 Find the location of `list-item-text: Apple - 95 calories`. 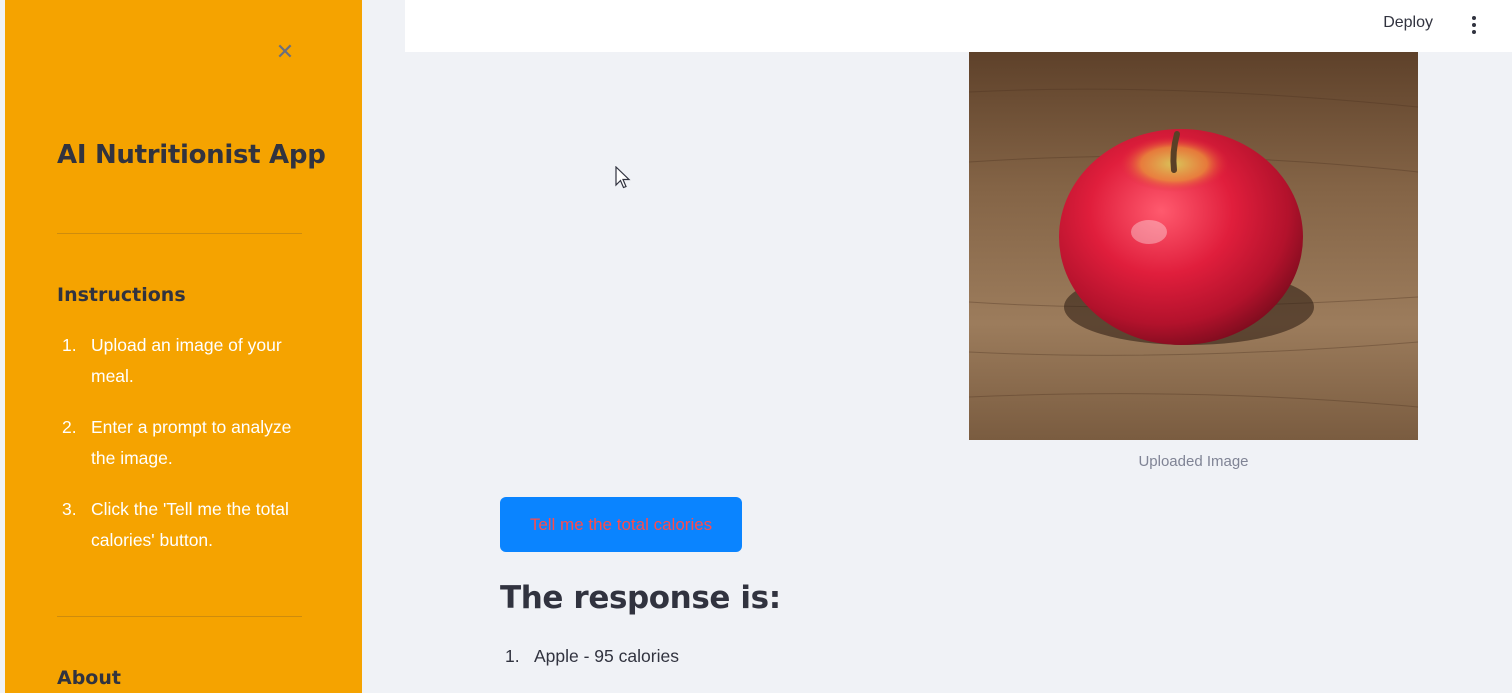

list-item-text: Apple - 95 calories is located at coordinates (606, 656).